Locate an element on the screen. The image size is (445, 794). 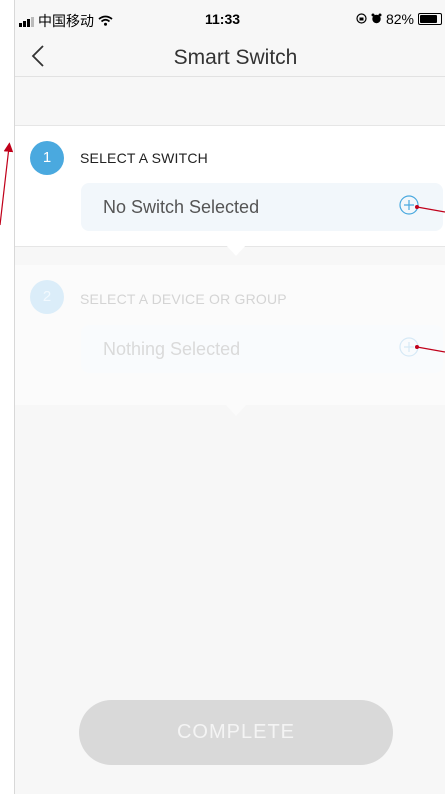
battery-percent: 82% is located at coordinates (399, 19).